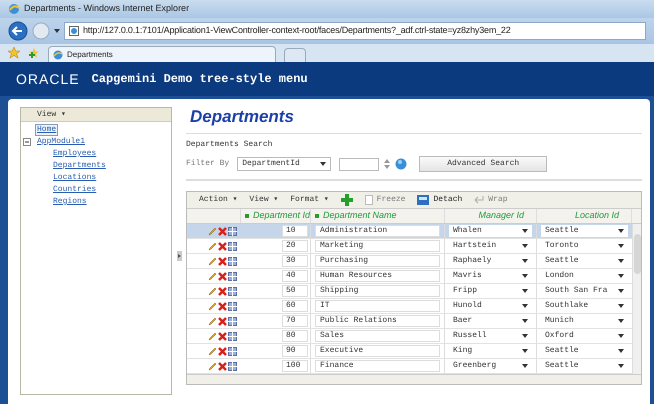 Image resolution: width=654 pixels, height=404 pixels. Describe the element at coordinates (479, 200) in the screenshot. I see `return-arrow-icon` at that location.